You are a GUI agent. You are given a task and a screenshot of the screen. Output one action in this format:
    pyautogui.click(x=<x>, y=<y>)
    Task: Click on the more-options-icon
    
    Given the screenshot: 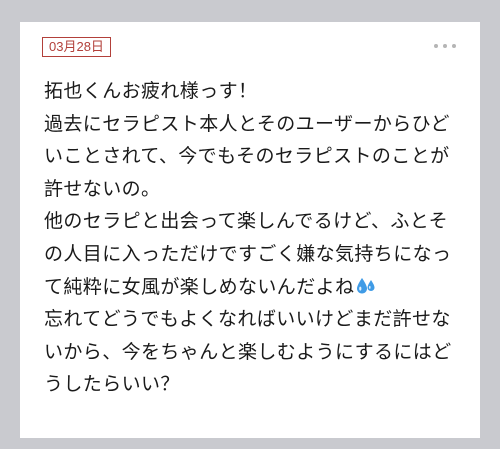 What is the action you would take?
    pyautogui.click(x=445, y=46)
    